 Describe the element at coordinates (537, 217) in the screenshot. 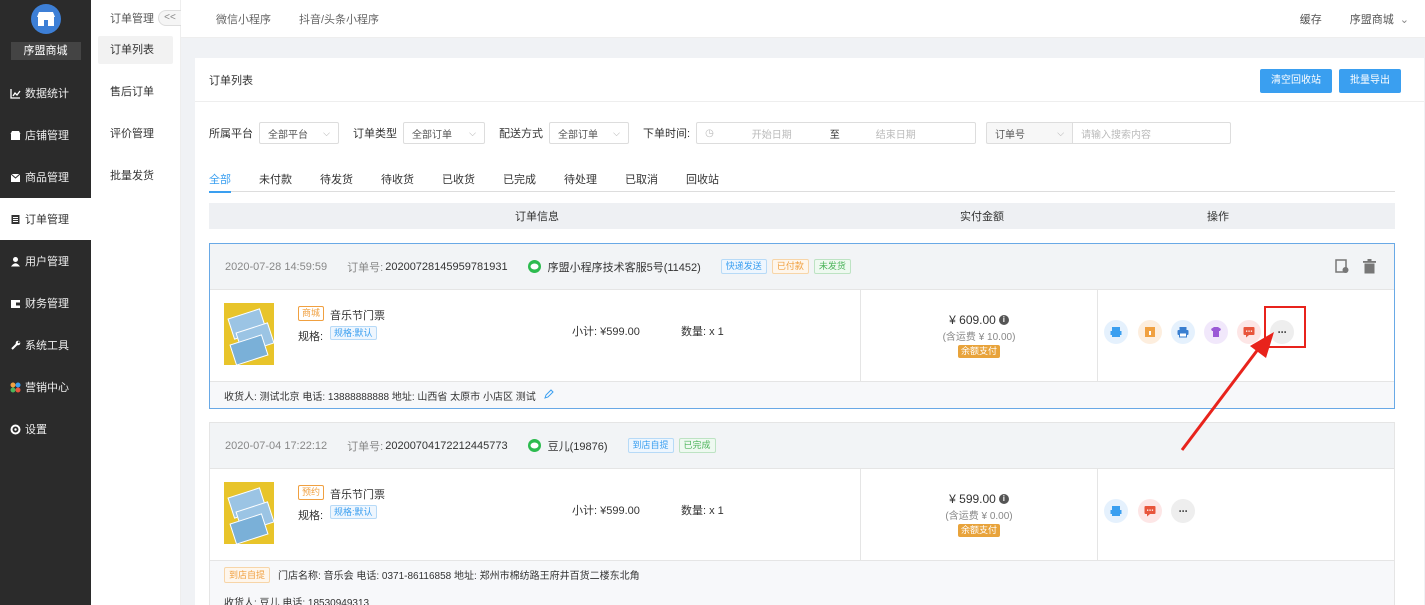

I see `col-order-info: 订单信息` at that location.